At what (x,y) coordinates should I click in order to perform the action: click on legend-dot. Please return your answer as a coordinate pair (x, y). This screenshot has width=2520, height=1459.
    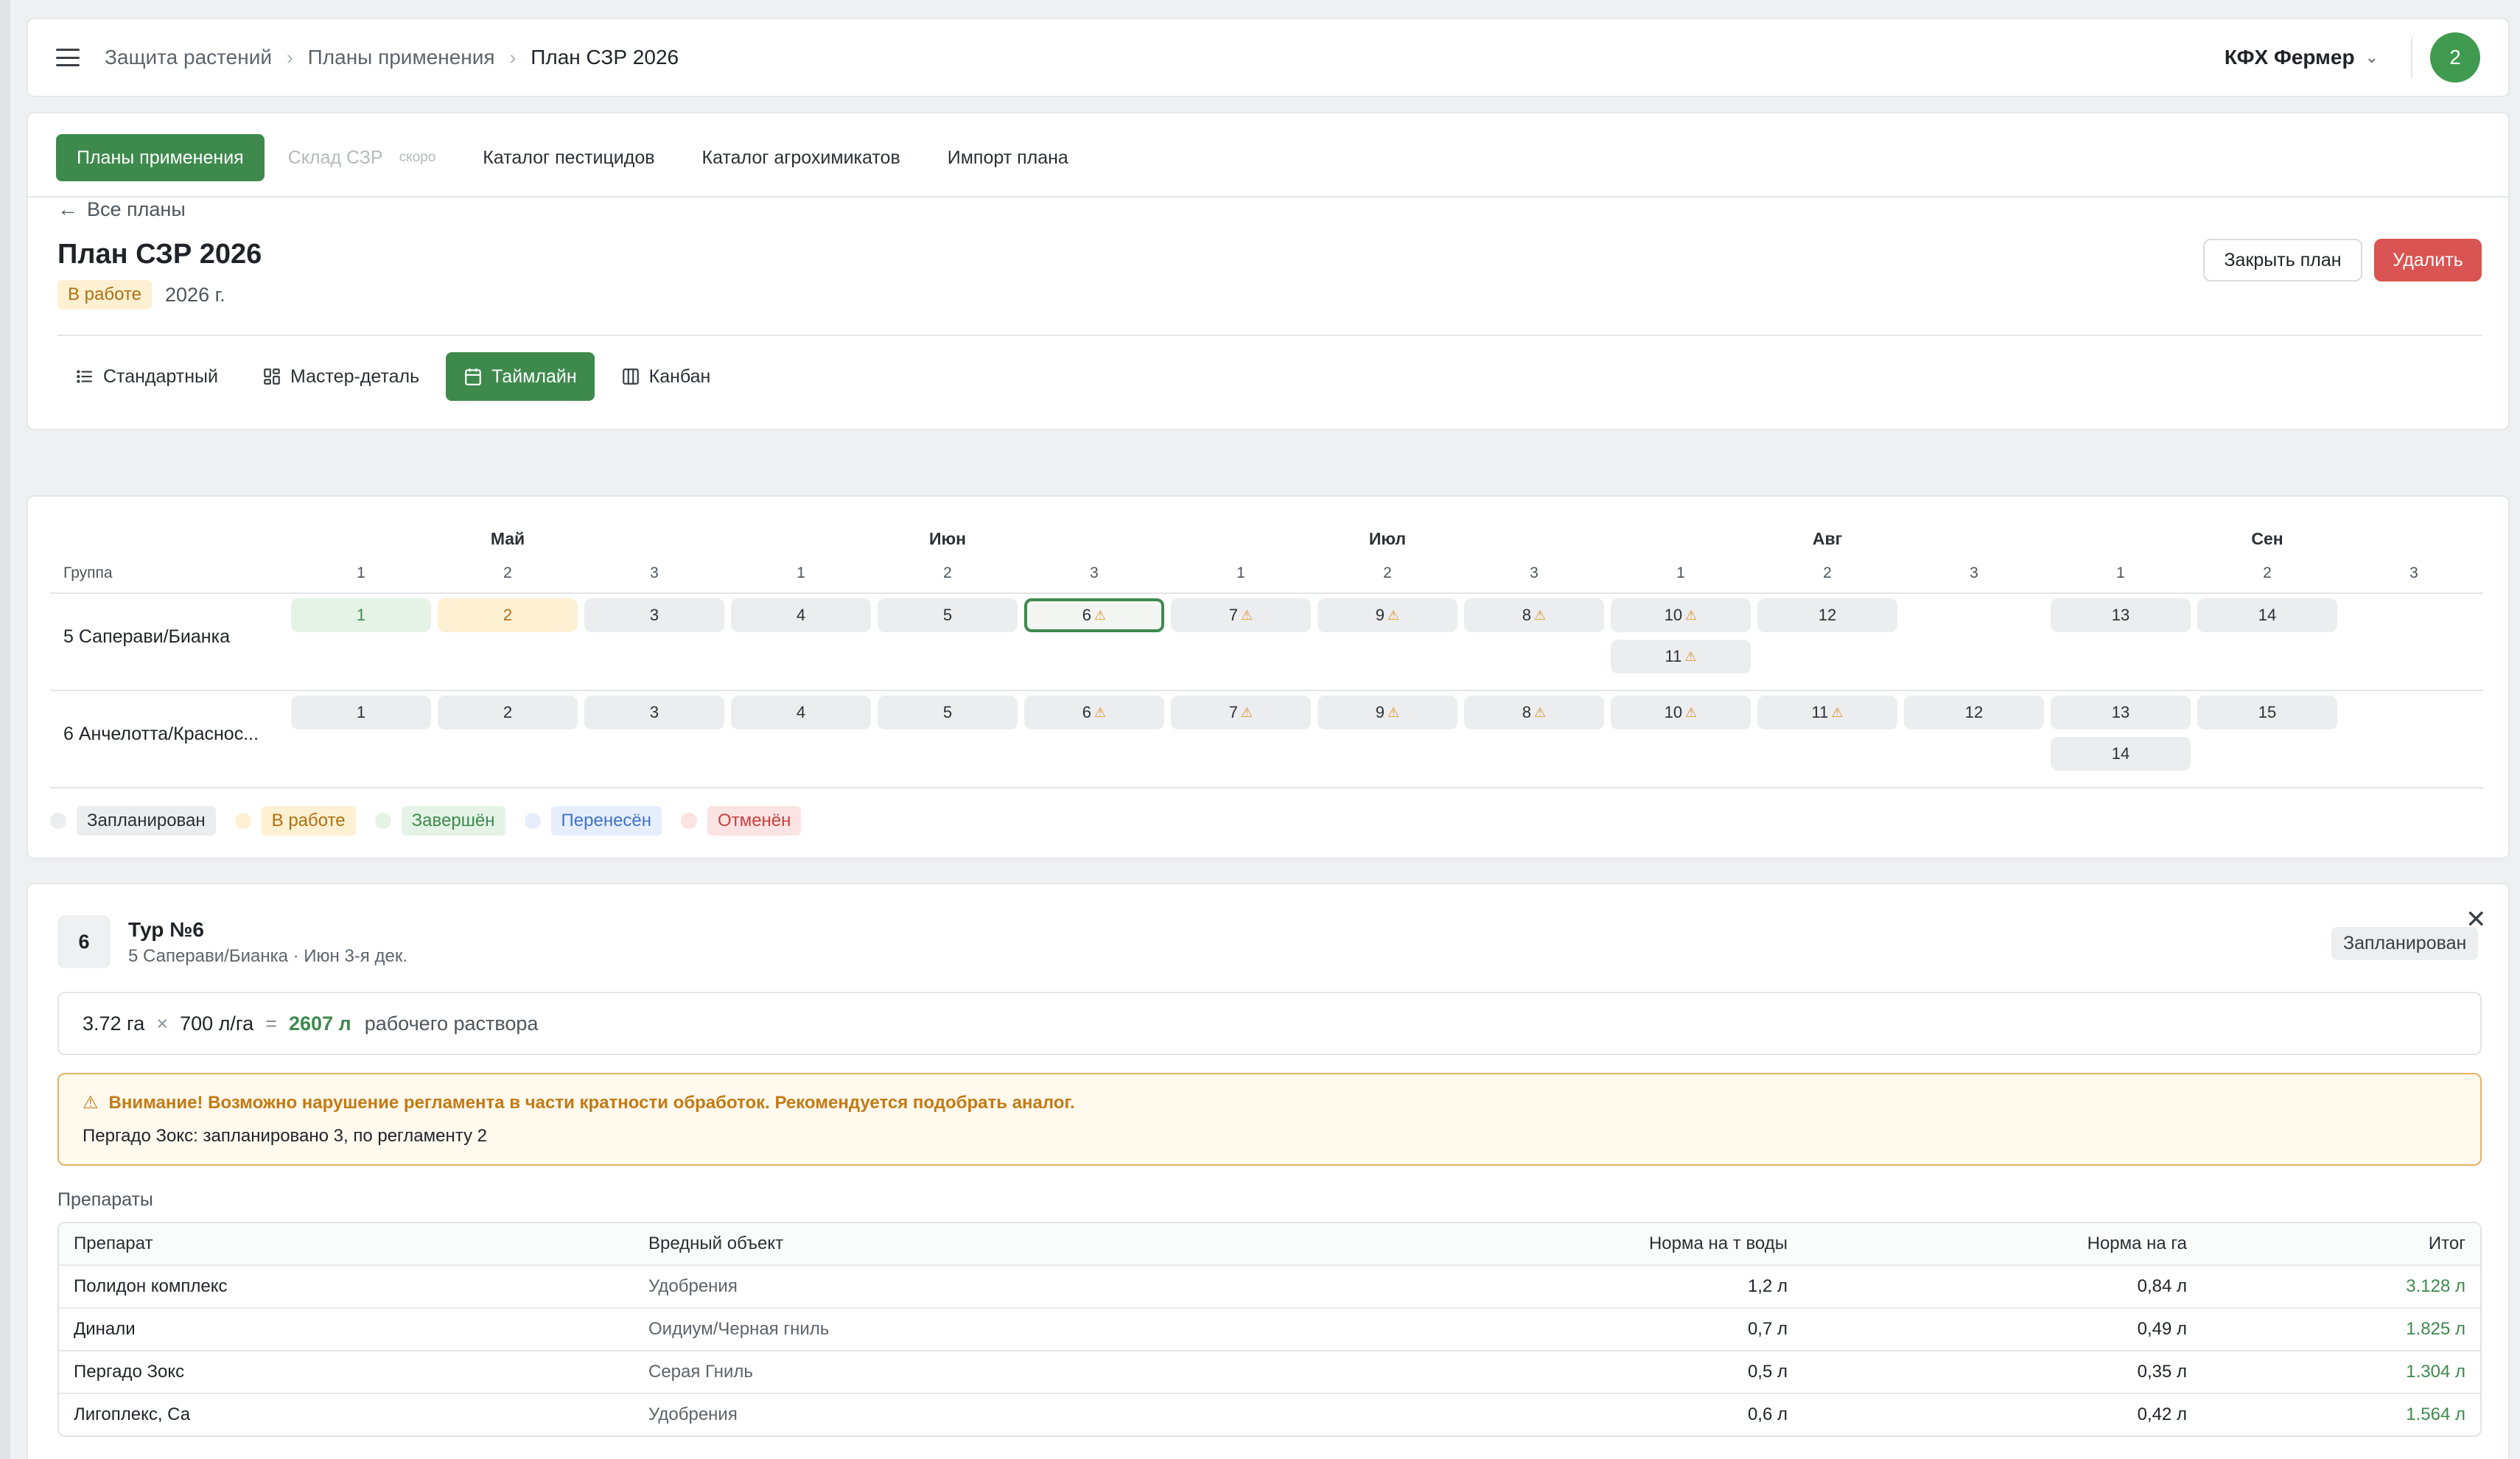
    Looking at the image, I should click on (58, 821).